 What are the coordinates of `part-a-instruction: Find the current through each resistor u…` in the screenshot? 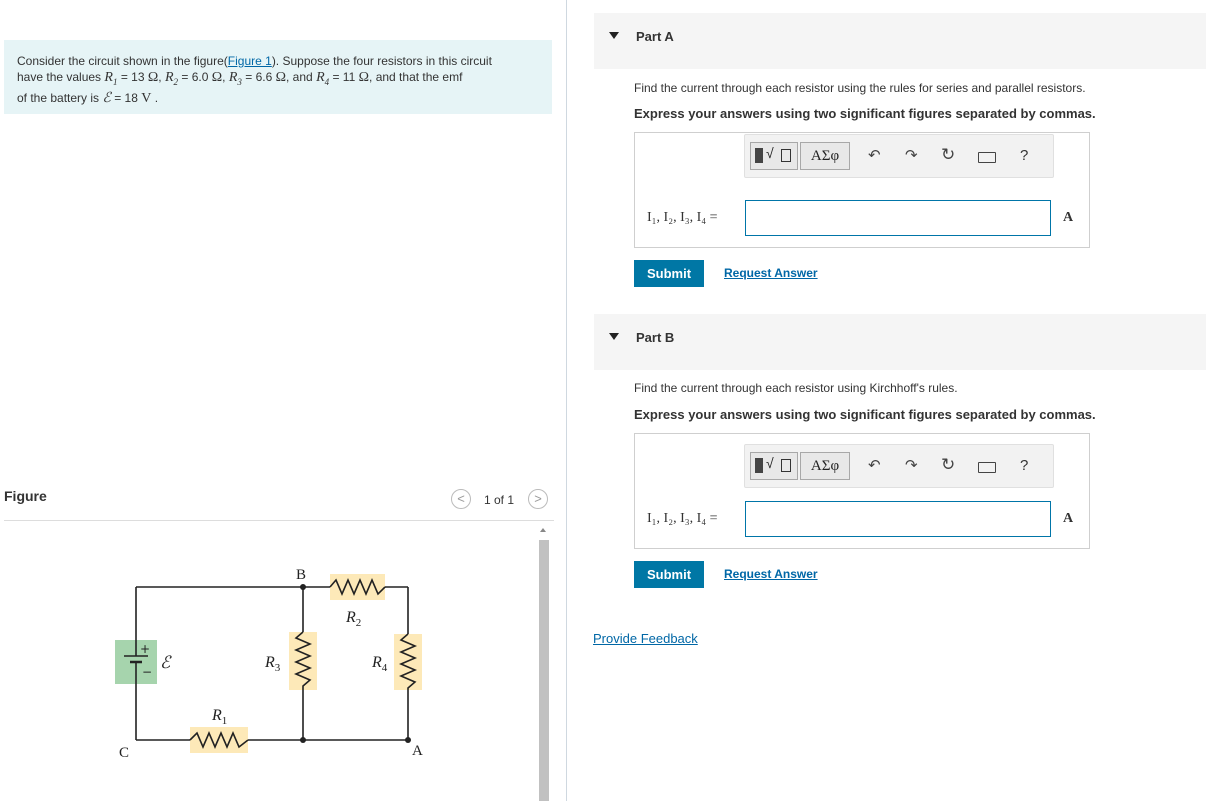 It's located at (860, 88).